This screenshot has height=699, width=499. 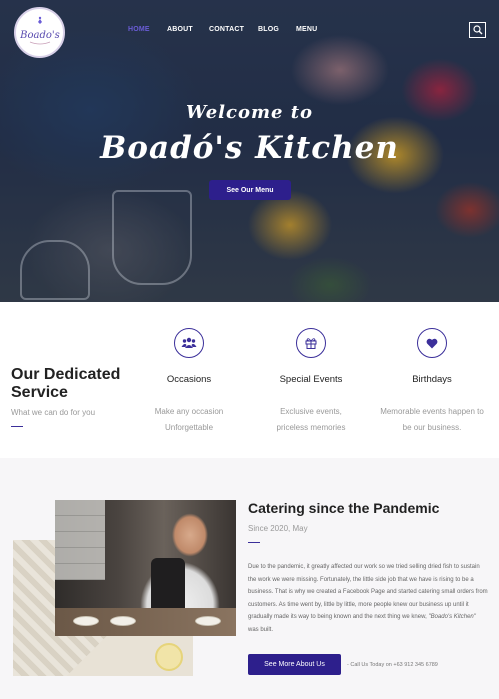 What do you see at coordinates (249, 112) in the screenshot?
I see `hero-welcome: Welcome to` at bounding box center [249, 112].